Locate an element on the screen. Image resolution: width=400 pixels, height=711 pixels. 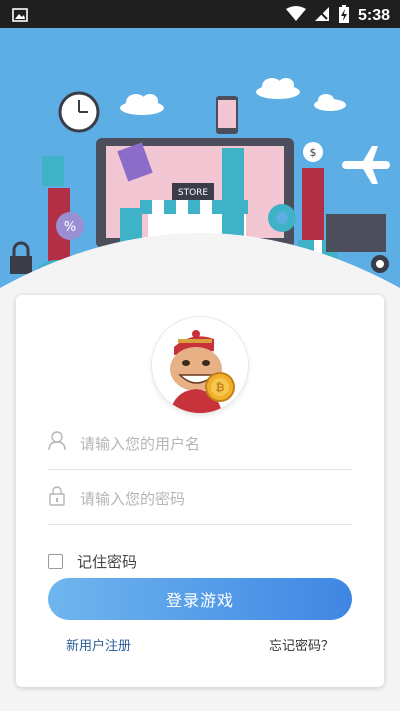
password-row is located at coordinates (200, 498).